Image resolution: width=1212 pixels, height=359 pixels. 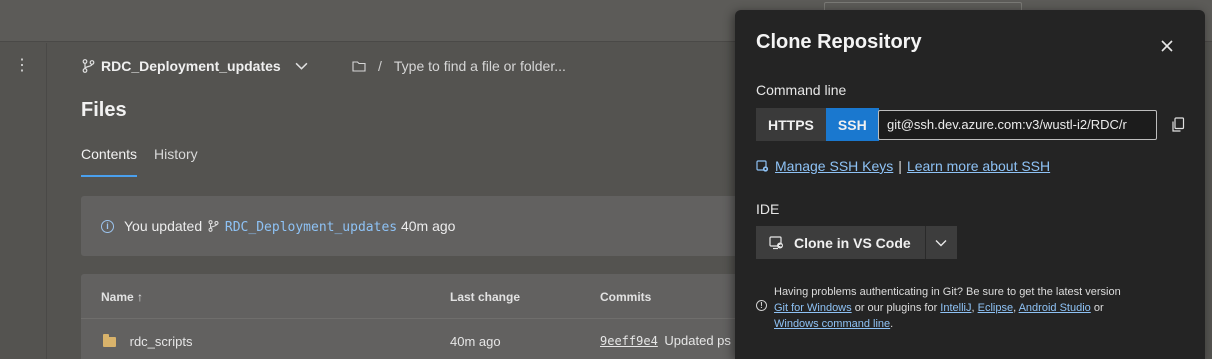 What do you see at coordinates (801, 90) in the screenshot?
I see `command-line-label: Command line` at bounding box center [801, 90].